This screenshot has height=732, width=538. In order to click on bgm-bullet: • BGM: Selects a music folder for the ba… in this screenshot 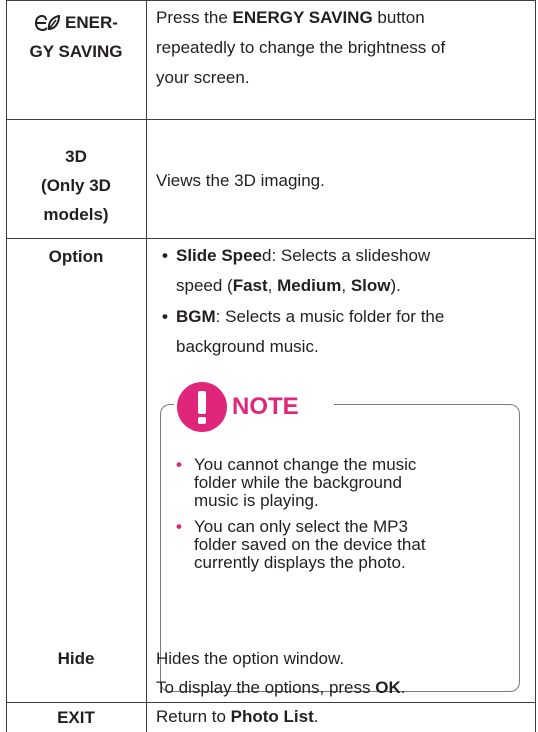, I will do `click(303, 331)`.